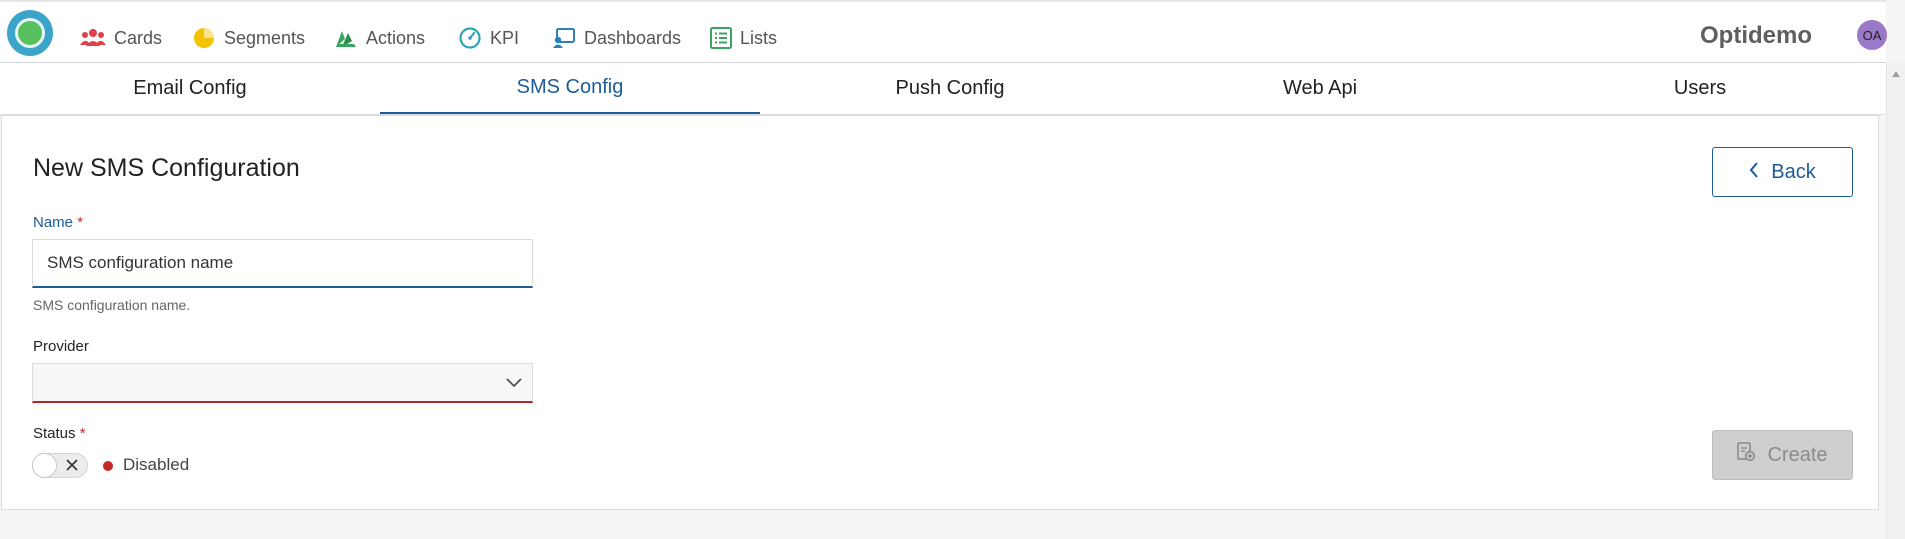 Image resolution: width=1905 pixels, height=539 pixels. I want to click on name-input, so click(282, 263).